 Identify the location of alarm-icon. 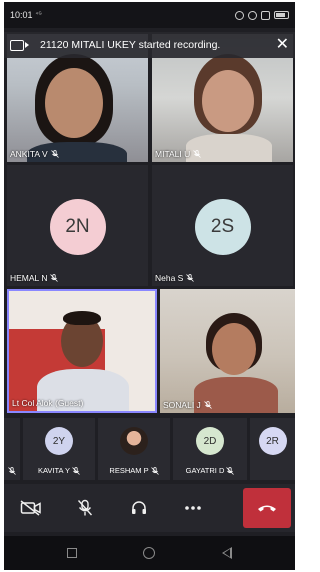
(239, 15).